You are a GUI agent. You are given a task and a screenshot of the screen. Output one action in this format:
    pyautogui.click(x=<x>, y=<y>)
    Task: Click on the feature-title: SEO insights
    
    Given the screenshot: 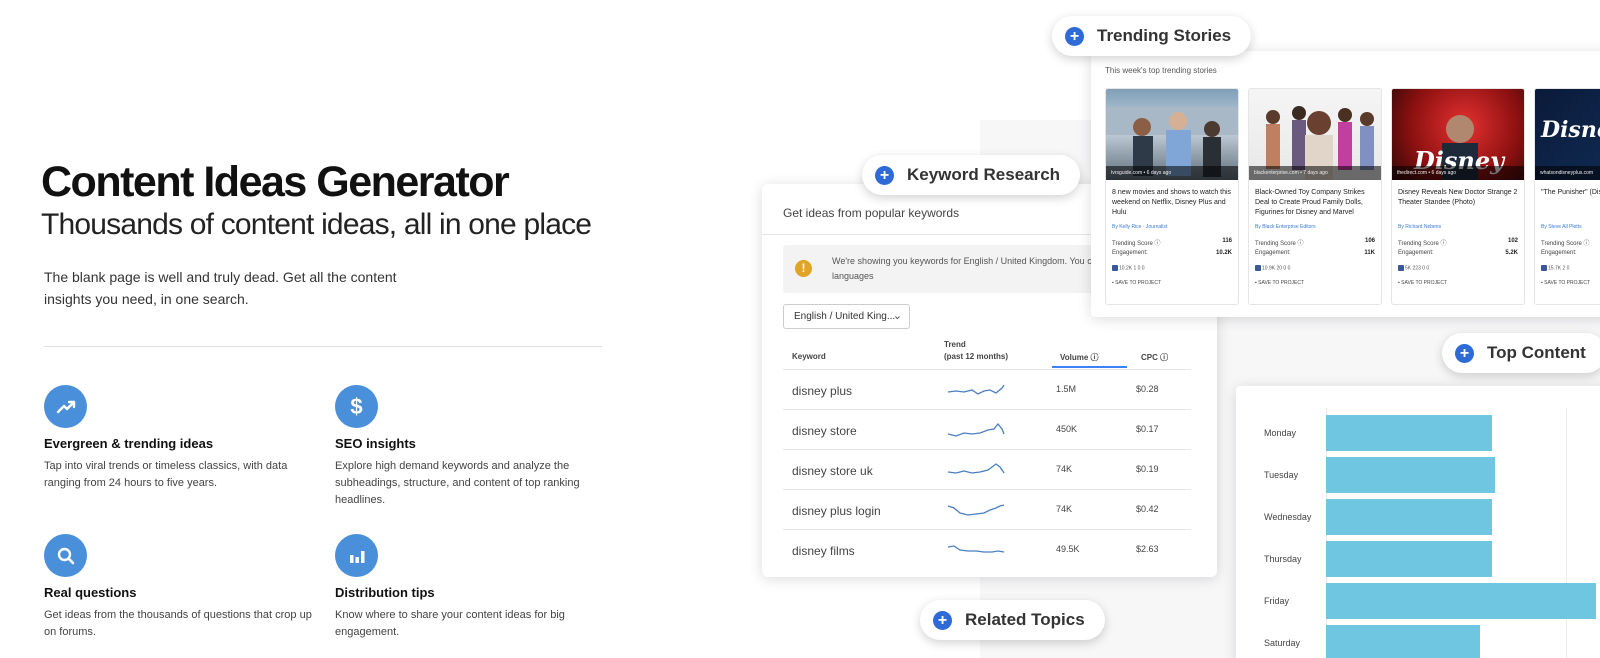 What is the action you would take?
    pyautogui.click(x=375, y=443)
    